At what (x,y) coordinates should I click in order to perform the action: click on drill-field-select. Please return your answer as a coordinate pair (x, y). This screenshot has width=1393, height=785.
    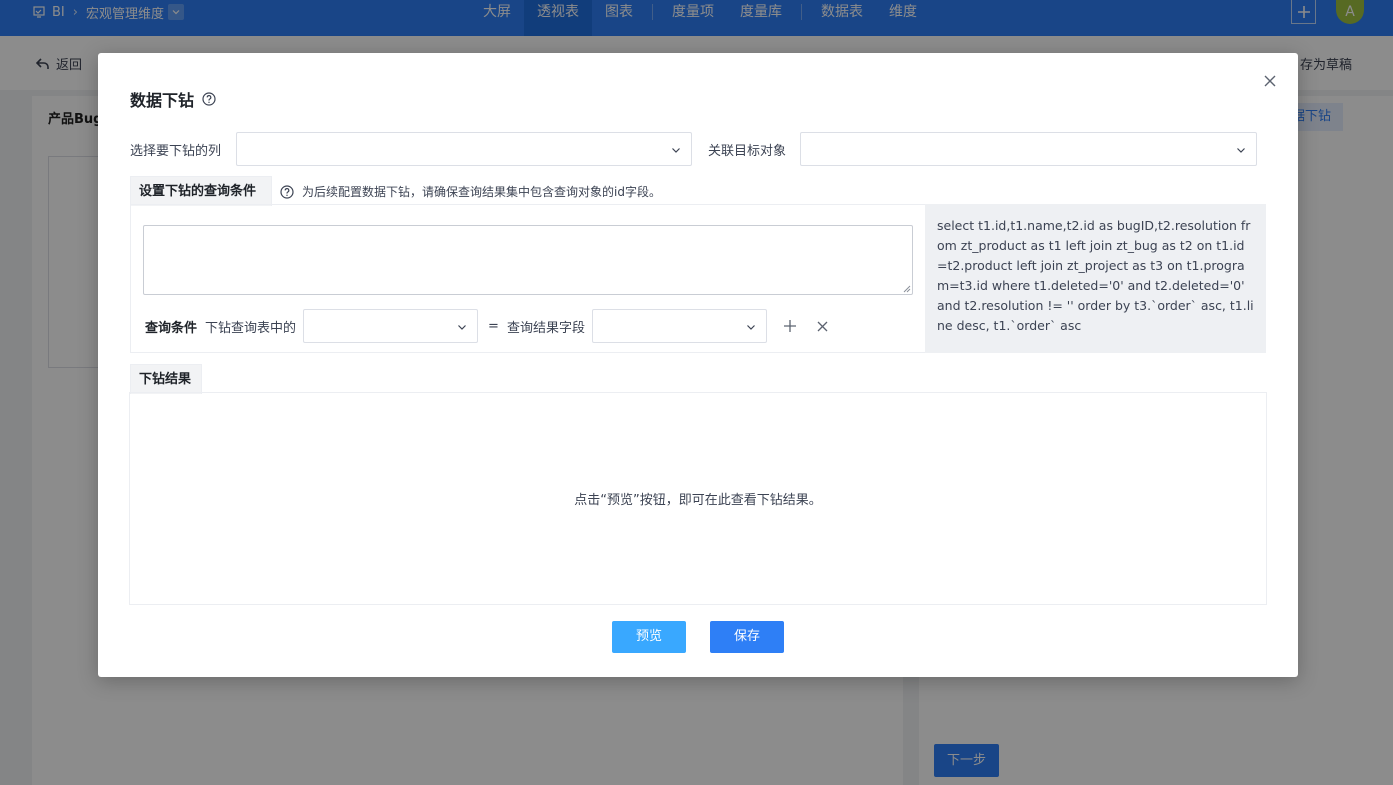
    Looking at the image, I should click on (391, 326).